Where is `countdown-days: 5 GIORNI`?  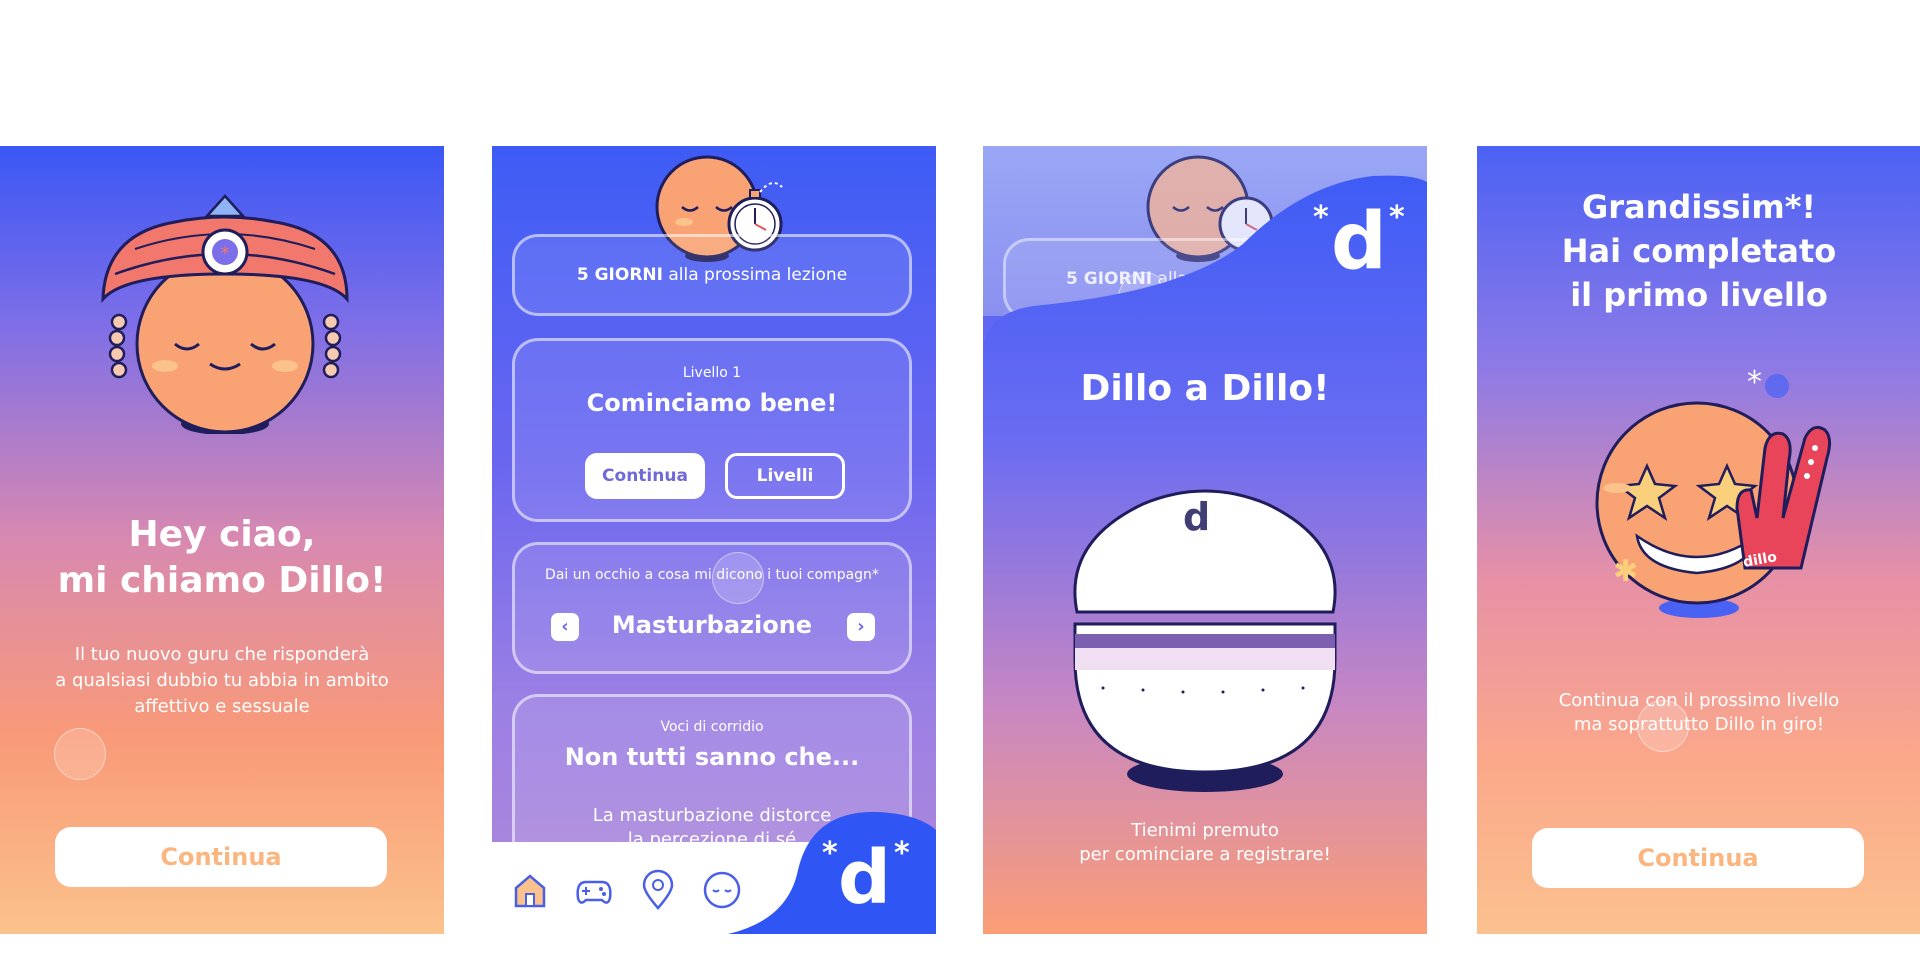 countdown-days: 5 GIORNI is located at coordinates (619, 275).